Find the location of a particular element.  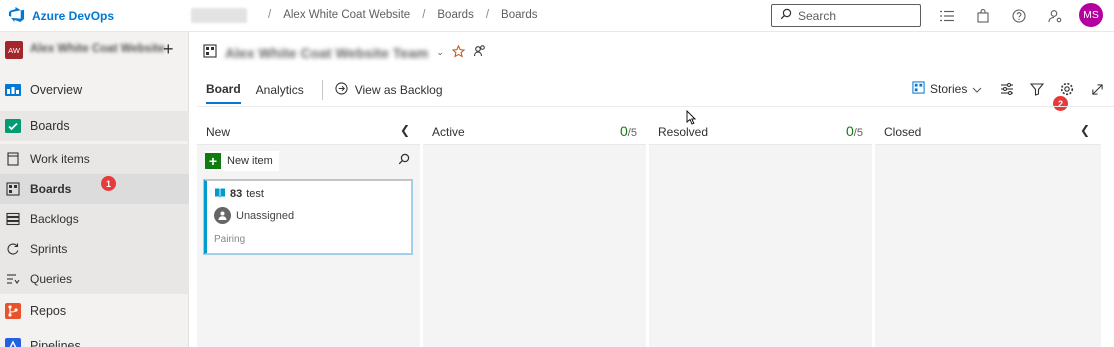

column-header-resolved: Resolved 0/5 is located at coordinates (760, 131).